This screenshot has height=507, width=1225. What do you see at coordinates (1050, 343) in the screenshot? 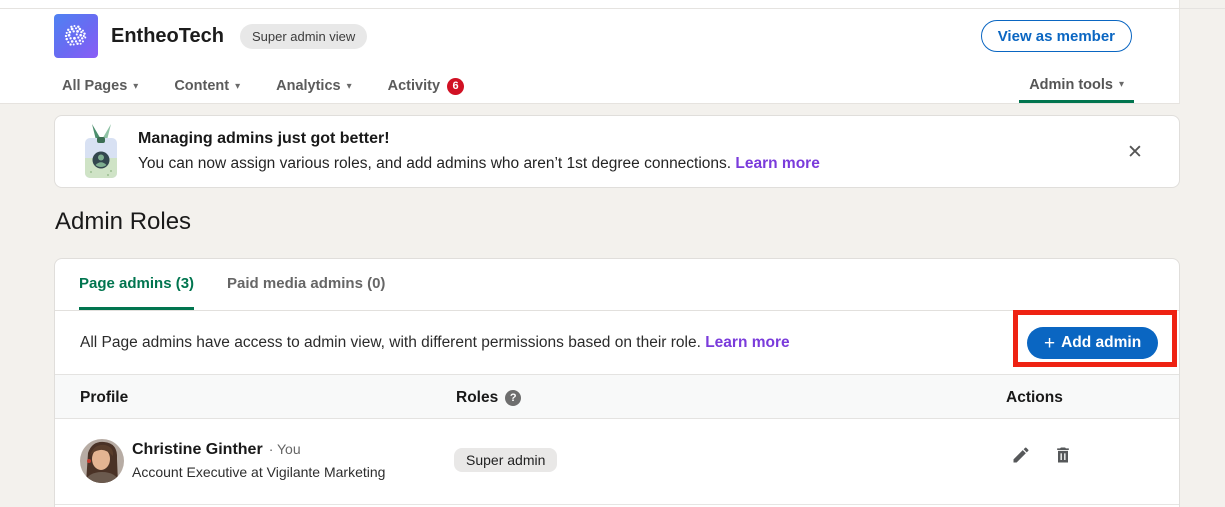
I see `plus-icon: +` at bounding box center [1050, 343].